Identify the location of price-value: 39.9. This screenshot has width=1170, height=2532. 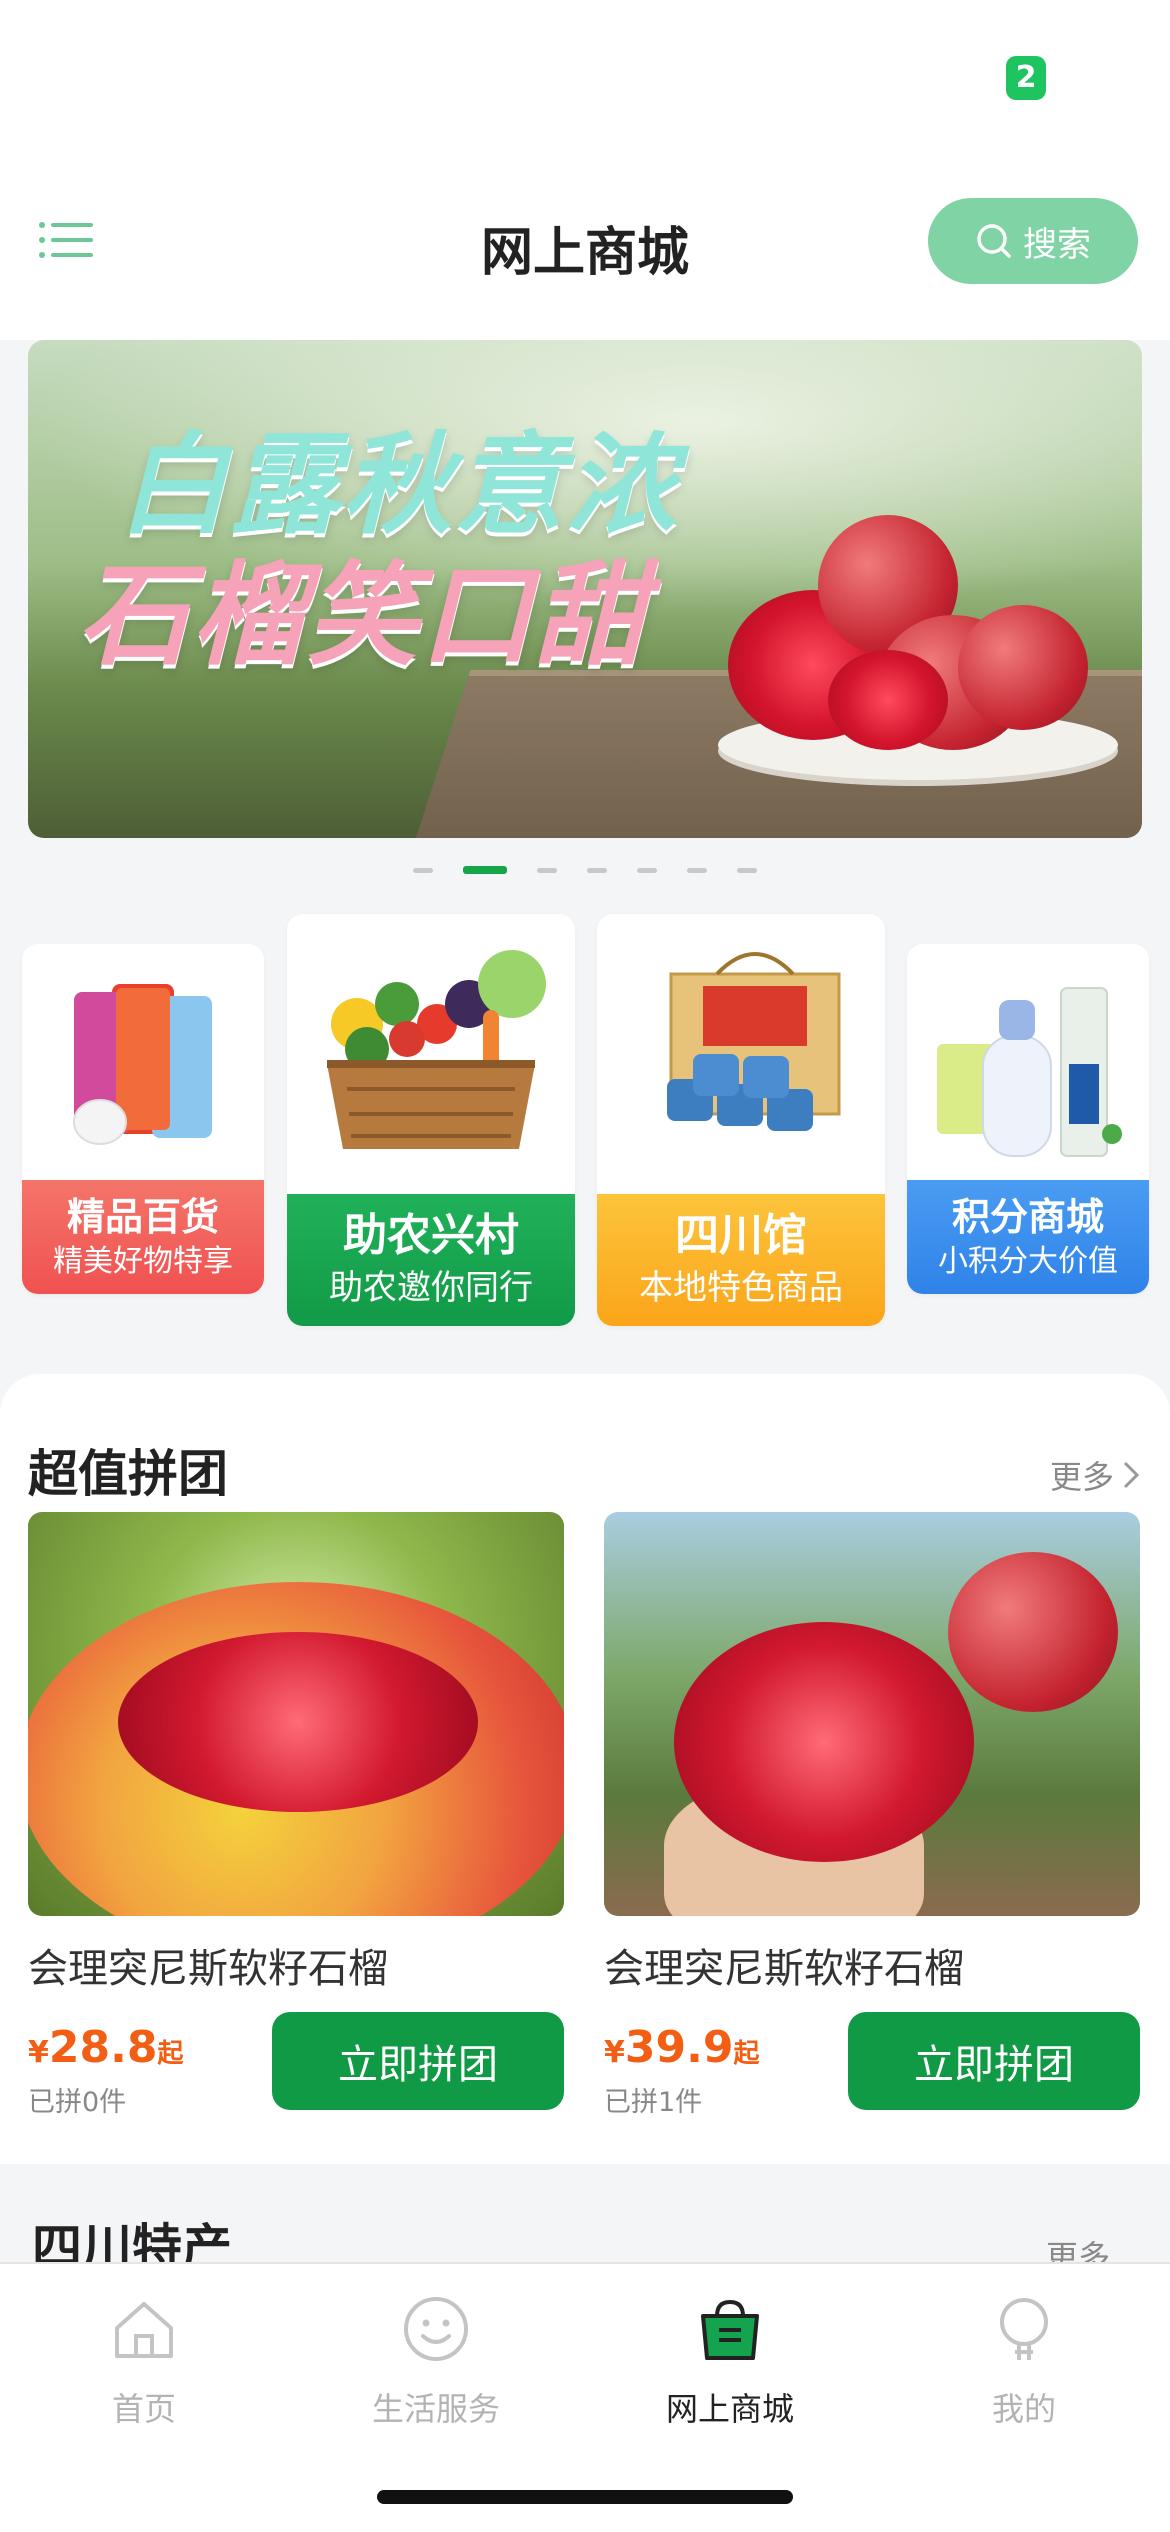
(679, 2047).